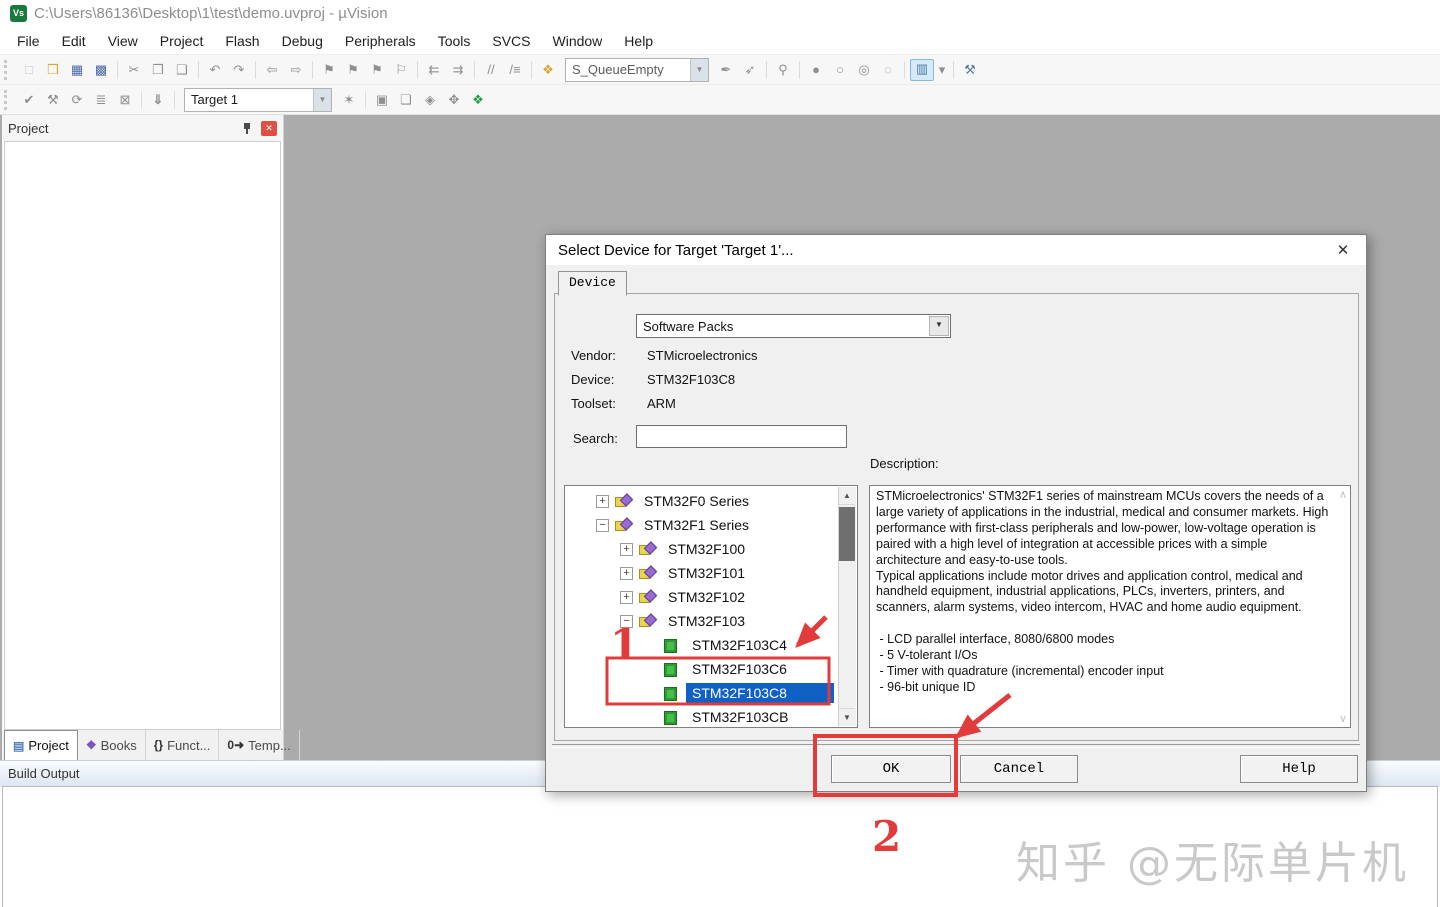 This screenshot has width=1440, height=907. What do you see at coordinates (1343, 718) in the screenshot?
I see `scroll-down-icon: ∨` at bounding box center [1343, 718].